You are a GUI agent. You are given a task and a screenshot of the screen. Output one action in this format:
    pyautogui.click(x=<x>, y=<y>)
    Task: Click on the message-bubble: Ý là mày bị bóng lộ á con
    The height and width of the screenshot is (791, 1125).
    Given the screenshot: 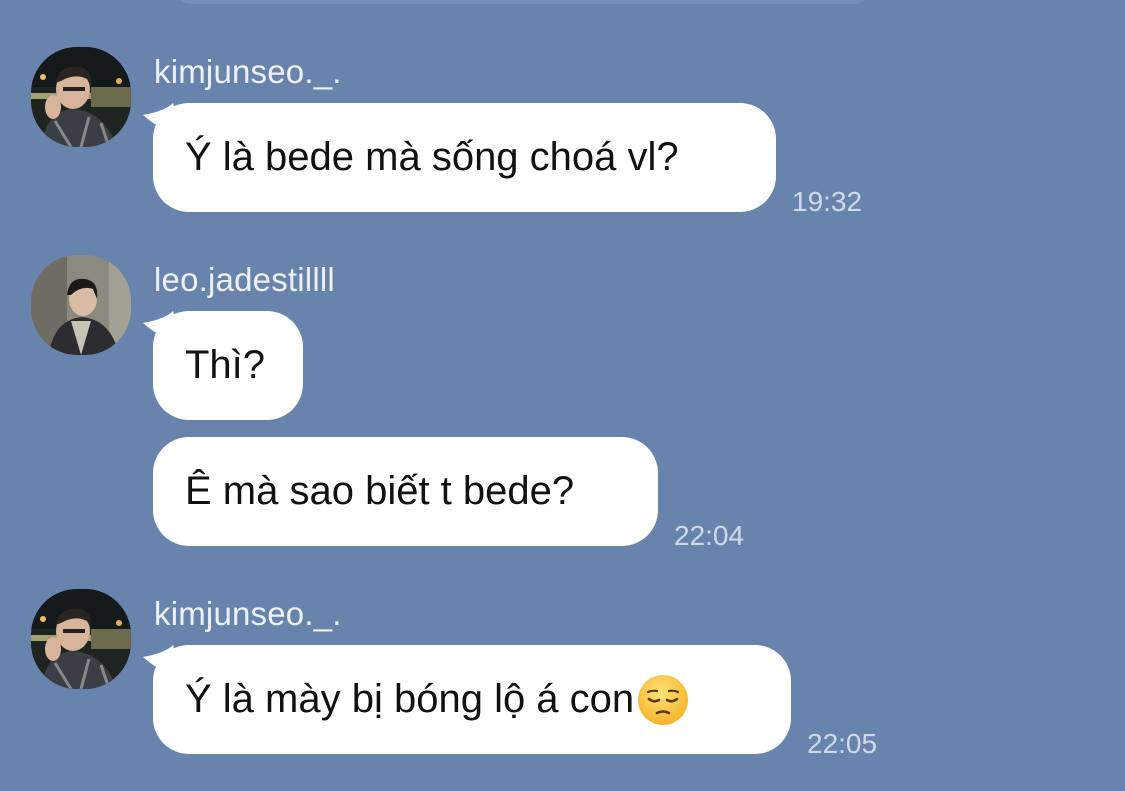 What is the action you would take?
    pyautogui.click(x=472, y=699)
    